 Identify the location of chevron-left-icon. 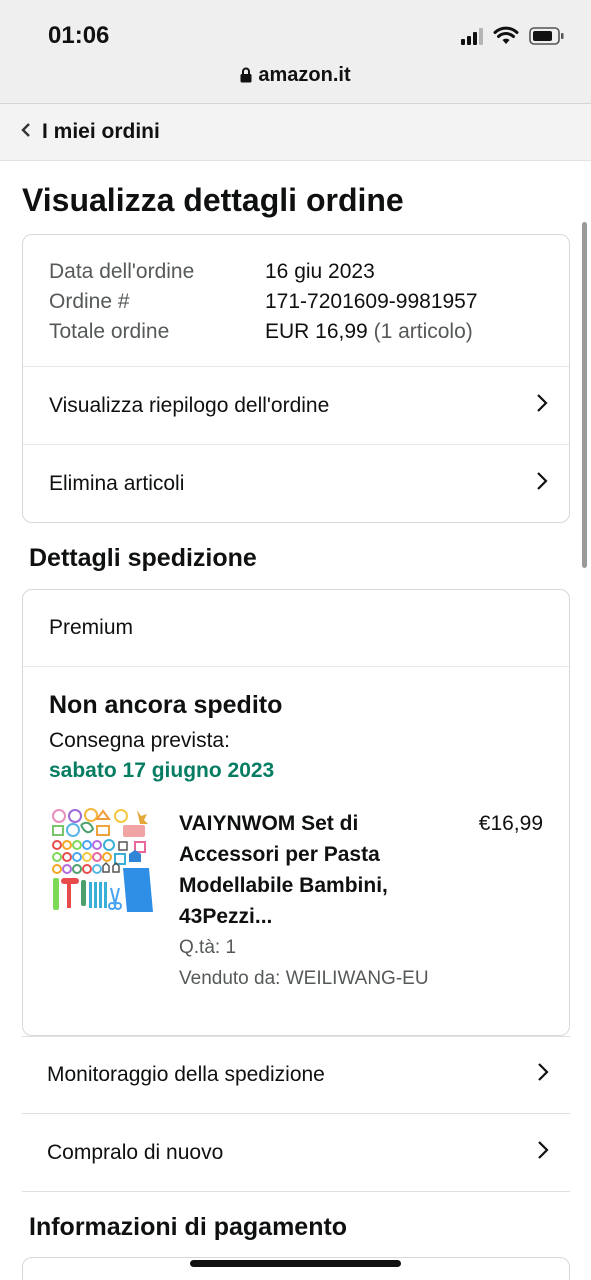
(26, 132).